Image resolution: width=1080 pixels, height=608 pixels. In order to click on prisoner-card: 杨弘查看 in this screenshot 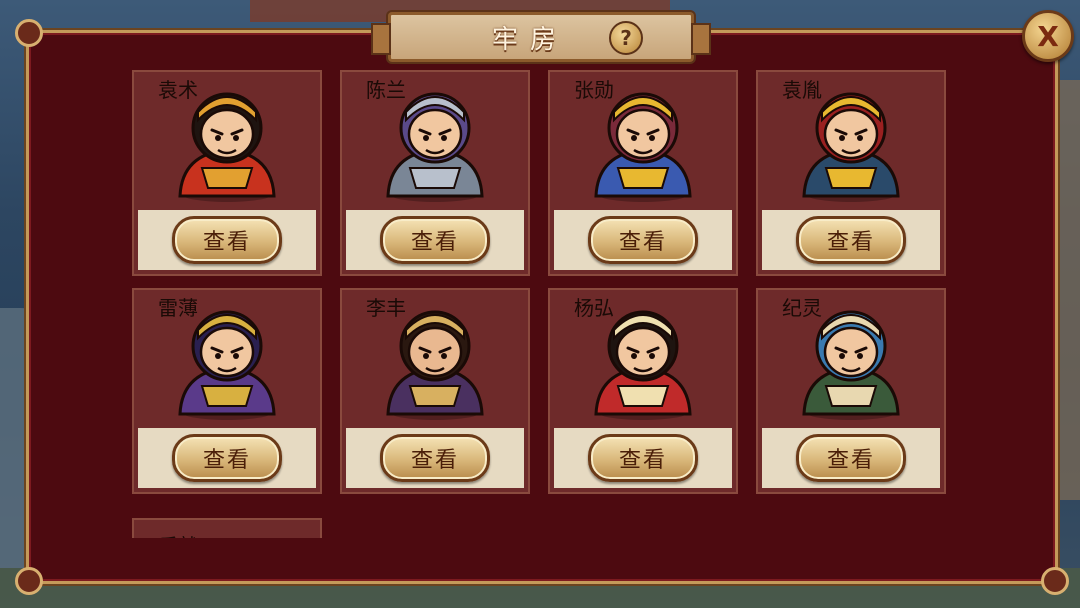, I will do `click(643, 391)`.